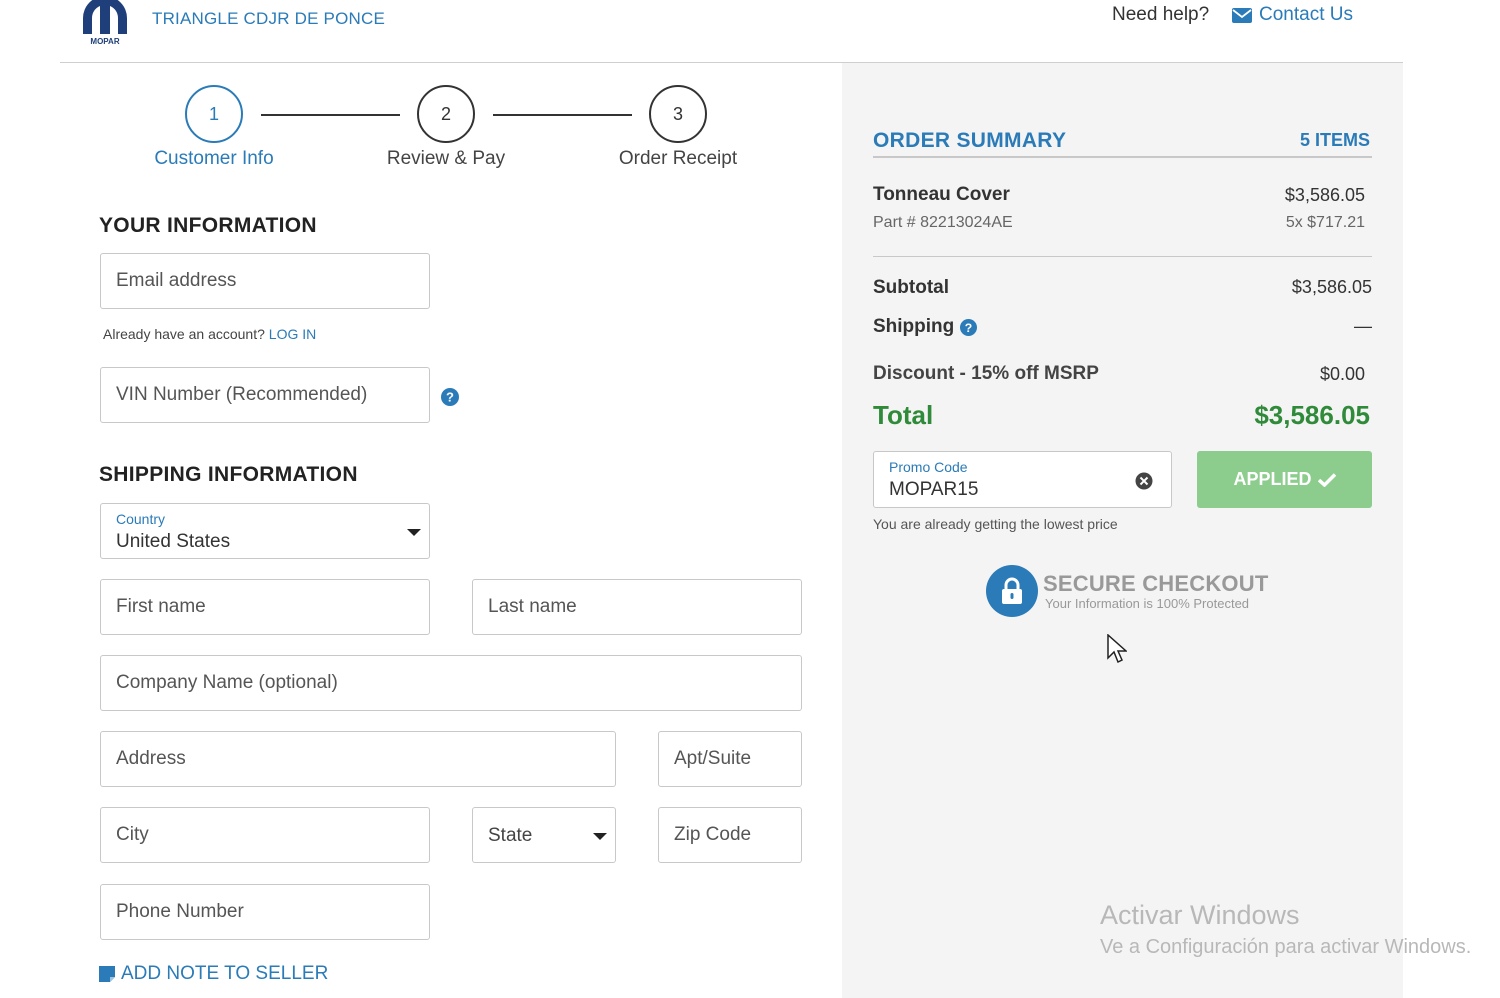 Image resolution: width=1500 pixels, height=998 pixels. I want to click on apt-suite-field, so click(730, 759).